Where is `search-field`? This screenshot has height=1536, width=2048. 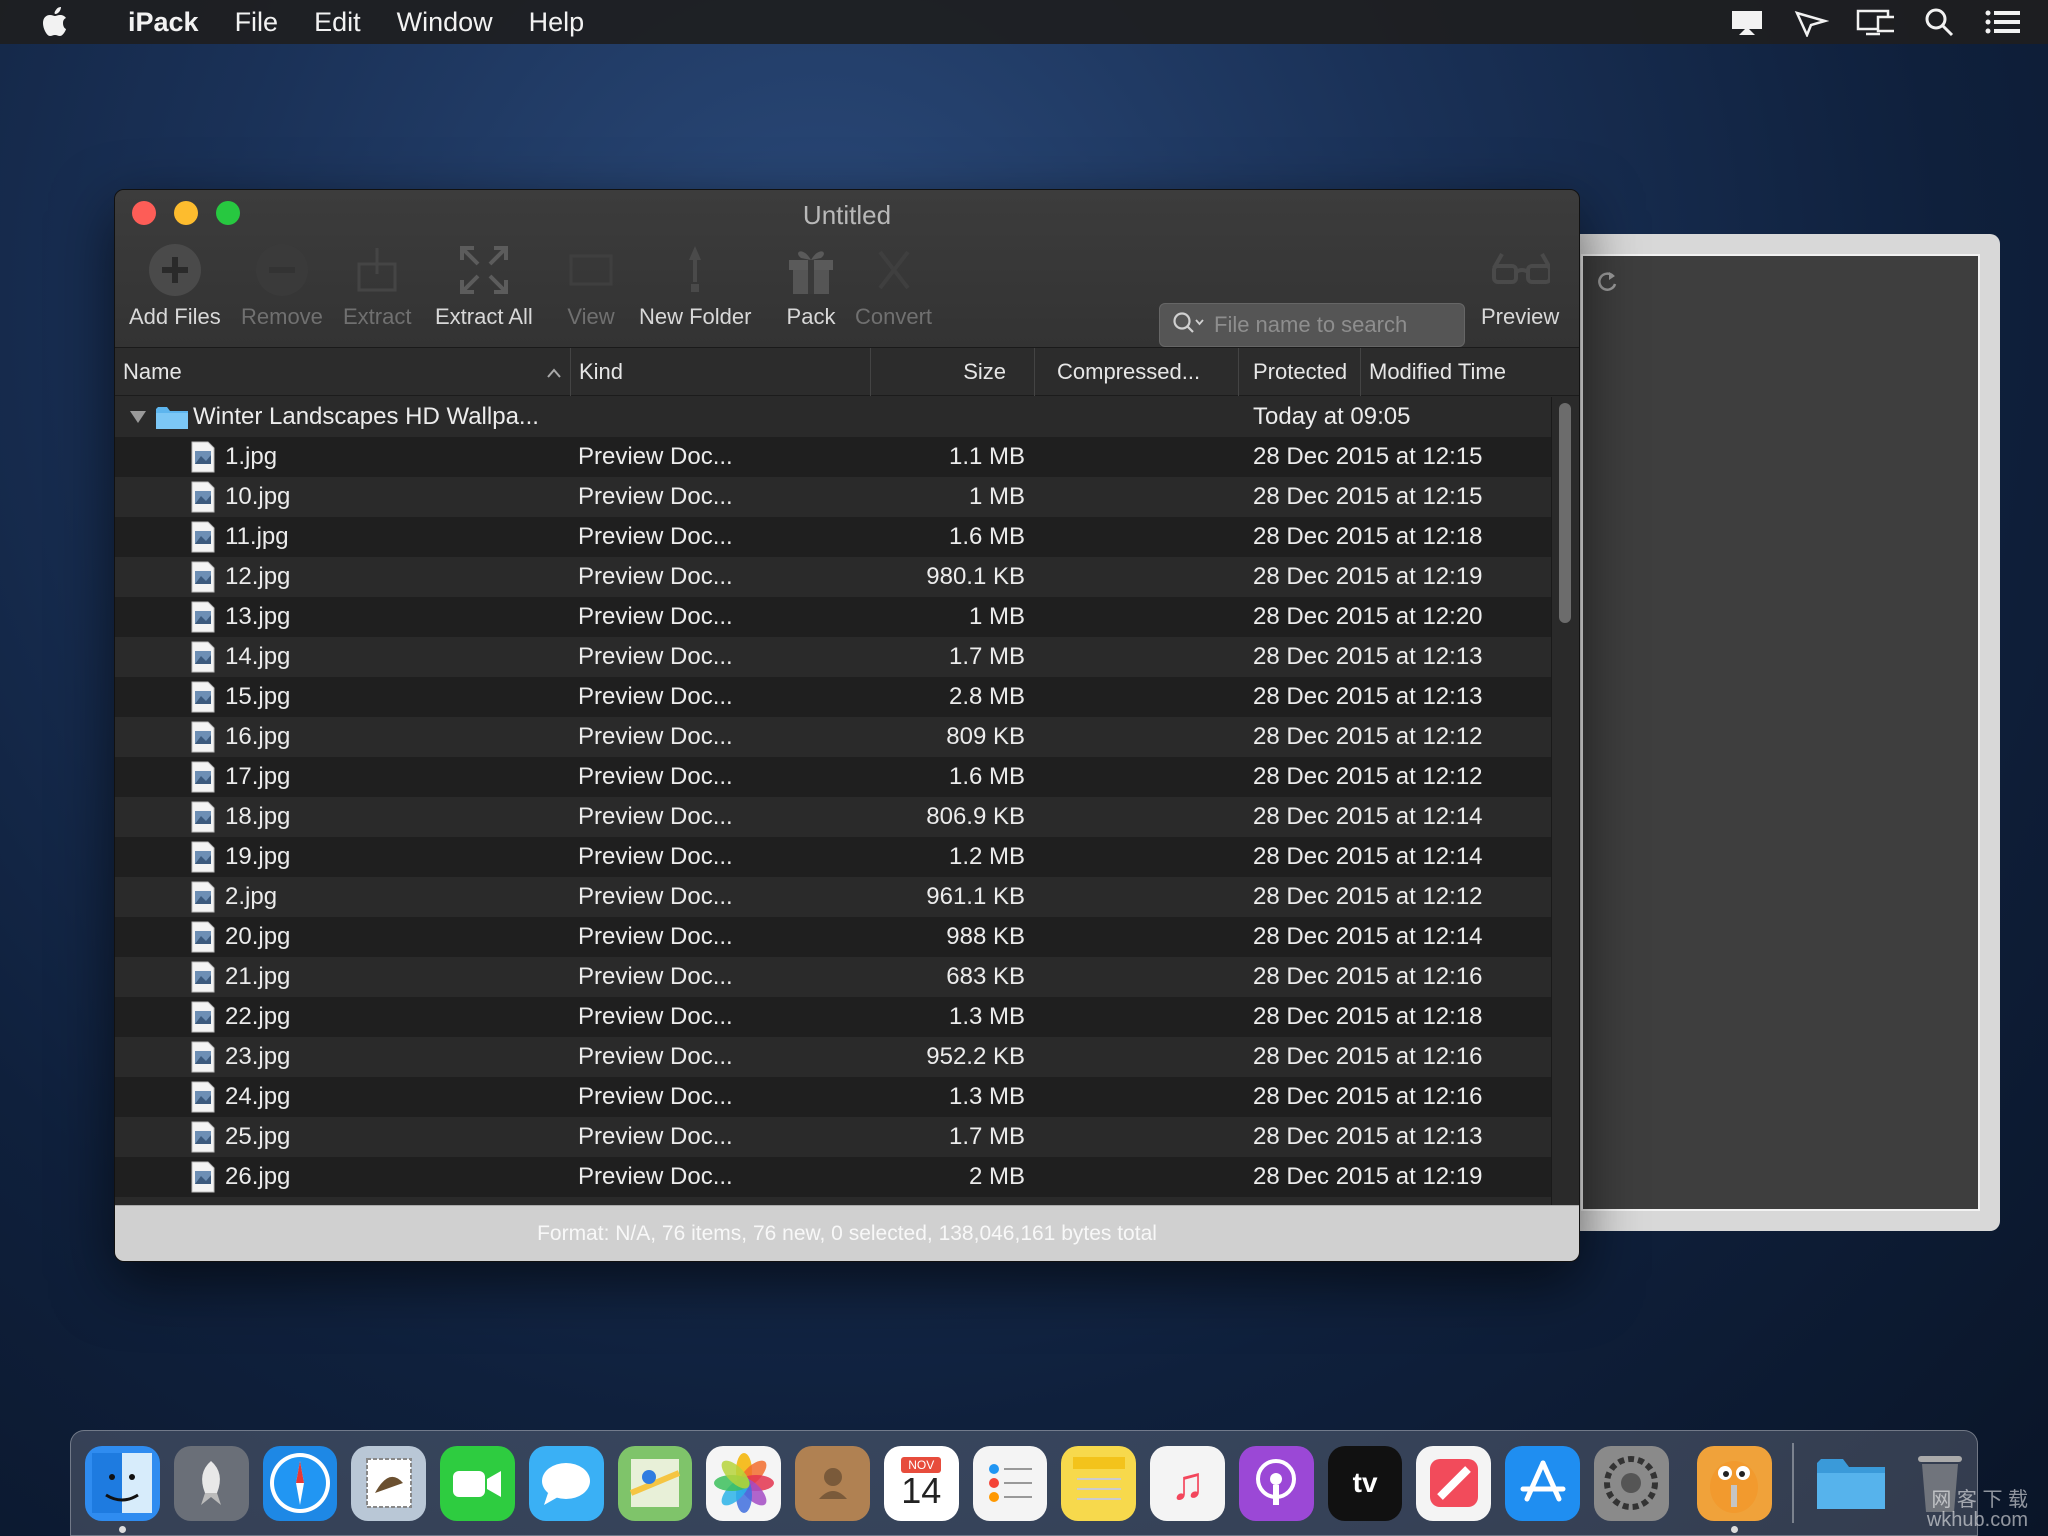 search-field is located at coordinates (1312, 325).